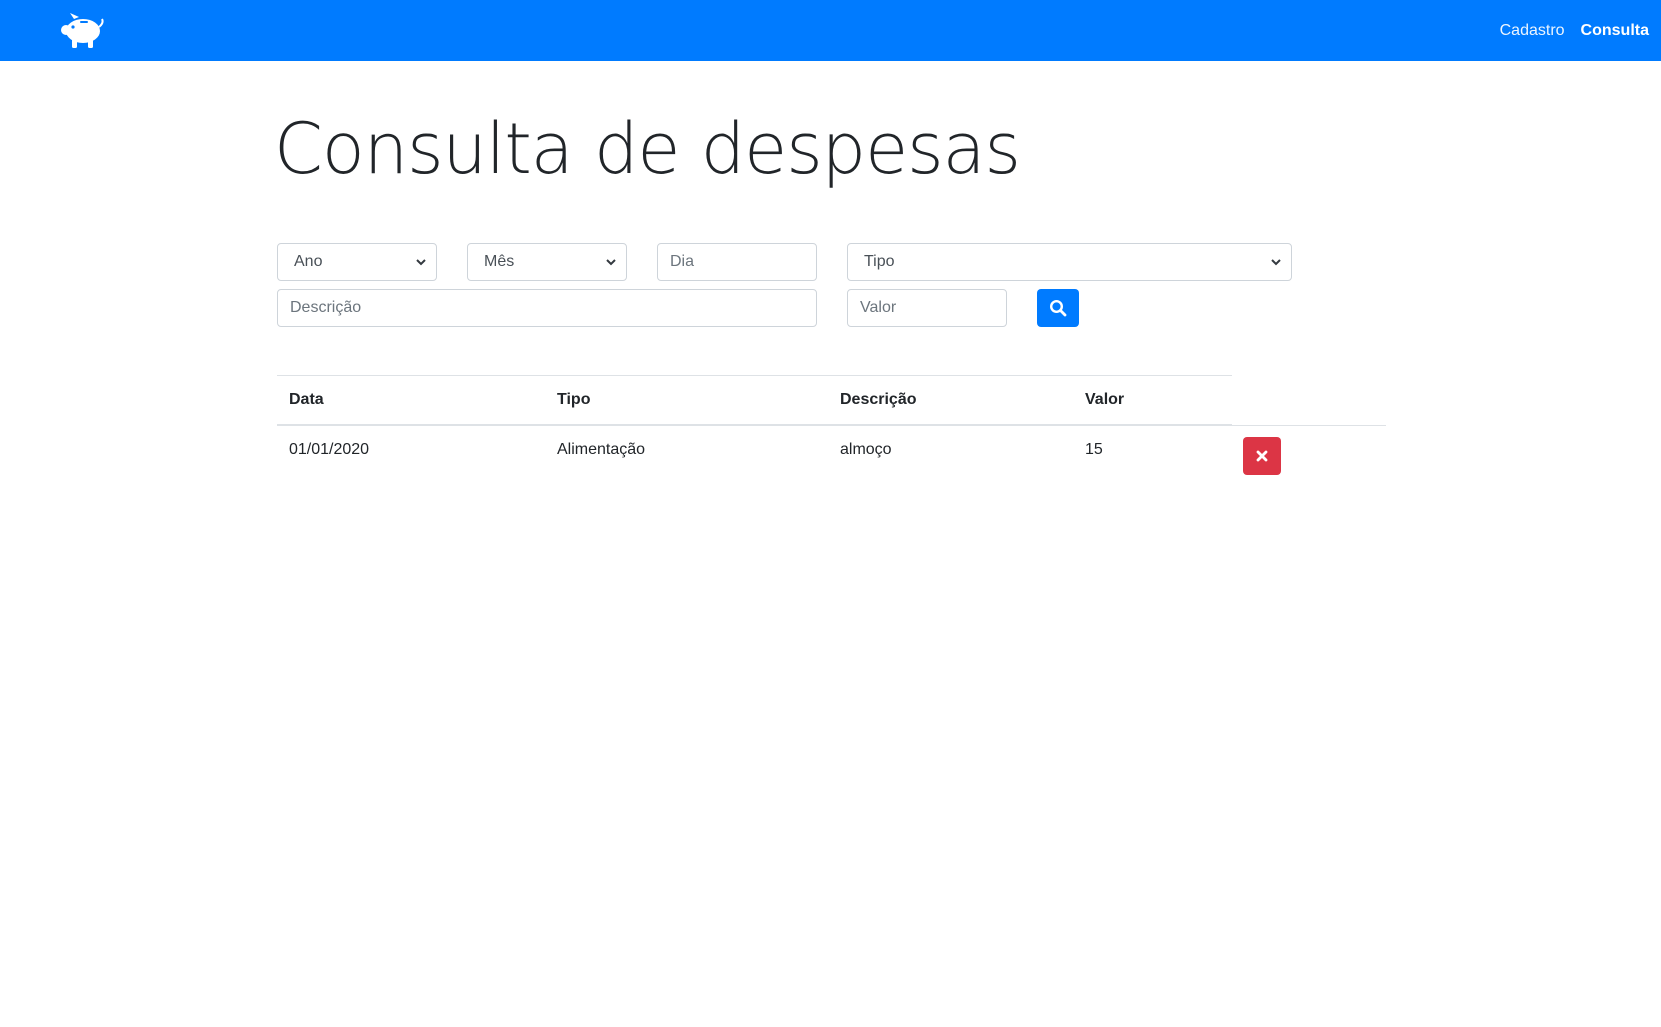  Describe the element at coordinates (329, 449) in the screenshot. I see `cell-data: 01/01/2020` at that location.